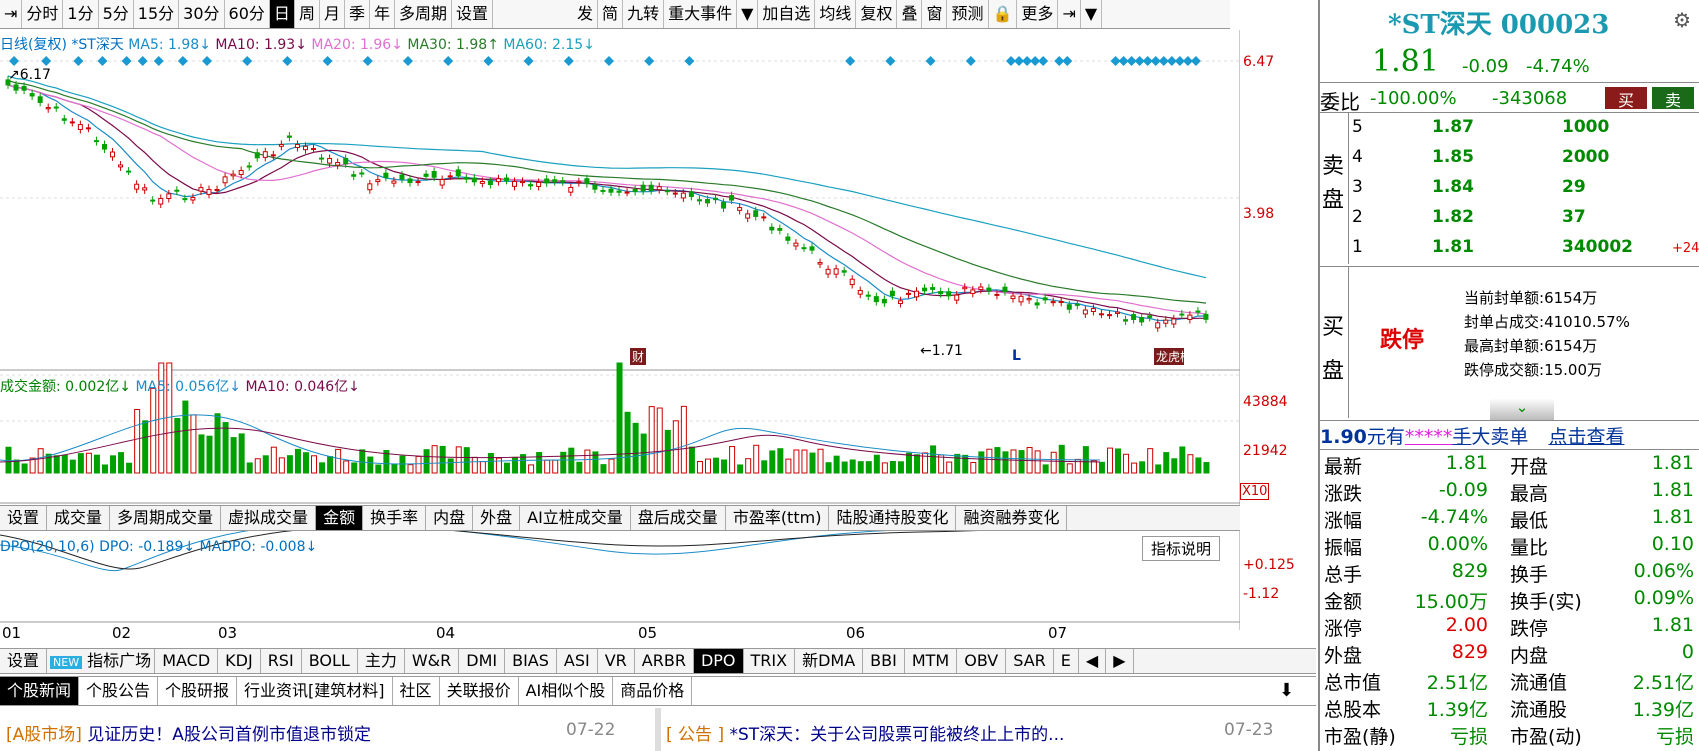  What do you see at coordinates (931, 661) in the screenshot?
I see `itab-mtm: MTM` at bounding box center [931, 661].